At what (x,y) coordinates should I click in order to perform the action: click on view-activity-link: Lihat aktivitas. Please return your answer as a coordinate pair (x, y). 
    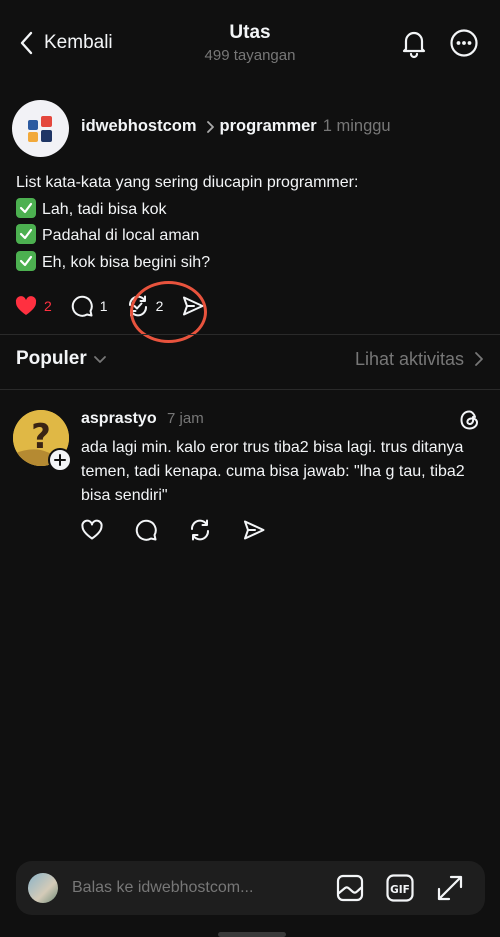
    Looking at the image, I should click on (419, 359).